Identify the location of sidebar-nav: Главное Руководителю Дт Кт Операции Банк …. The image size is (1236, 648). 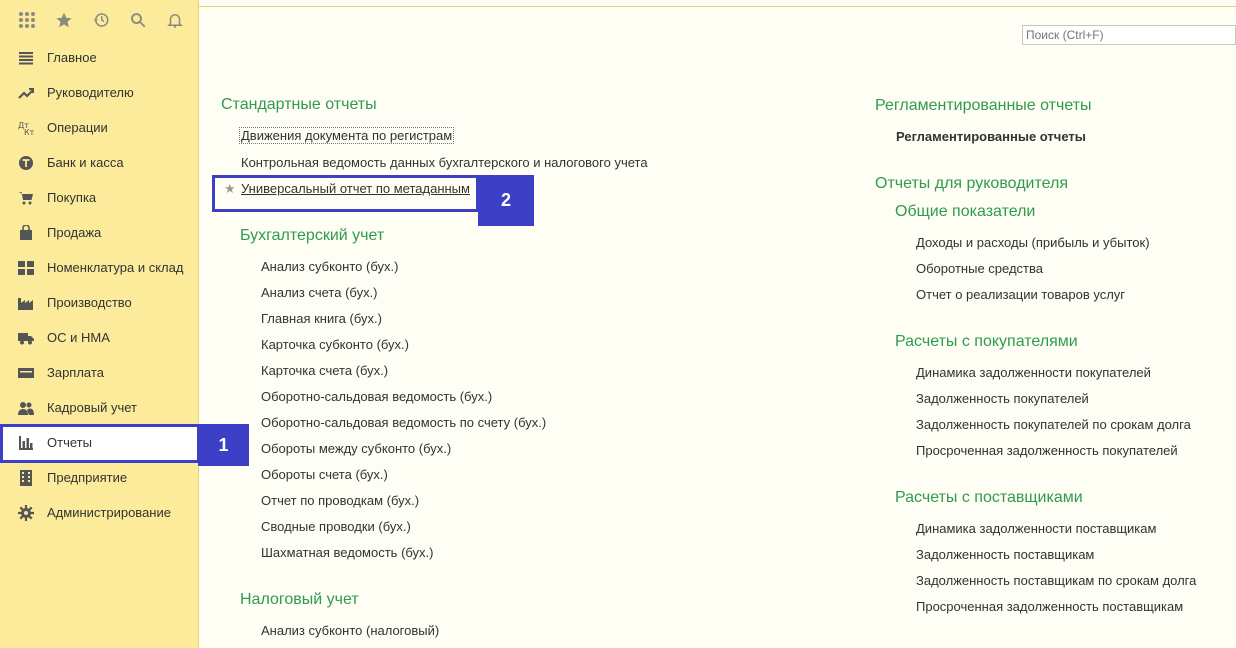
(99, 285).